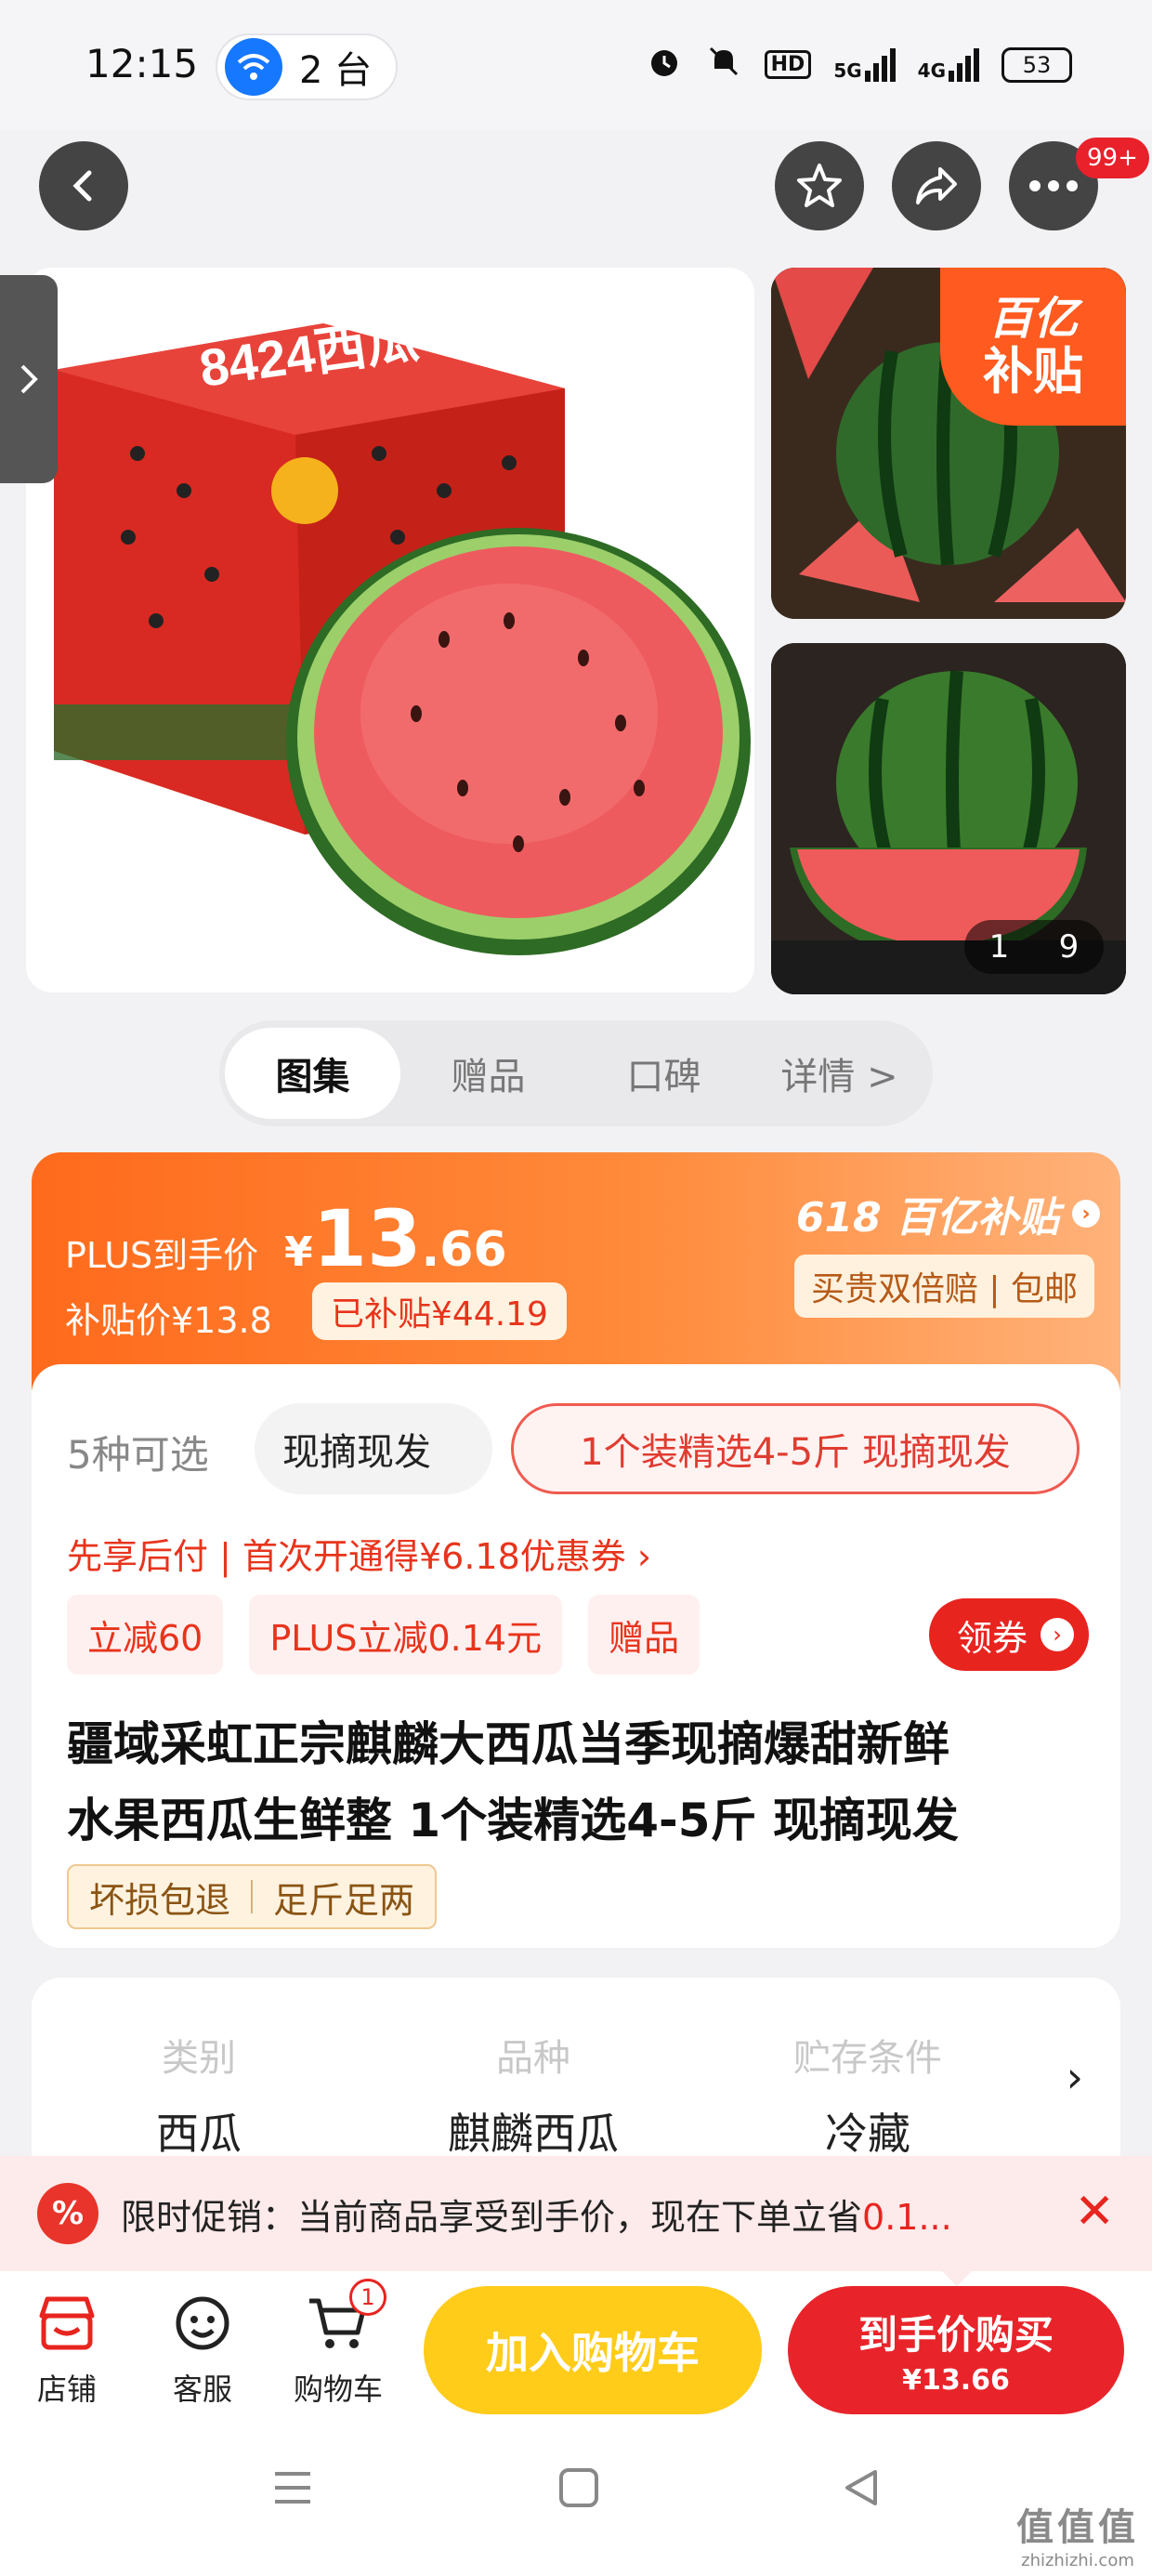 This screenshot has height=2576, width=1152. I want to click on campaign-brand: 618 百亿补贴 ›, so click(948, 1213).